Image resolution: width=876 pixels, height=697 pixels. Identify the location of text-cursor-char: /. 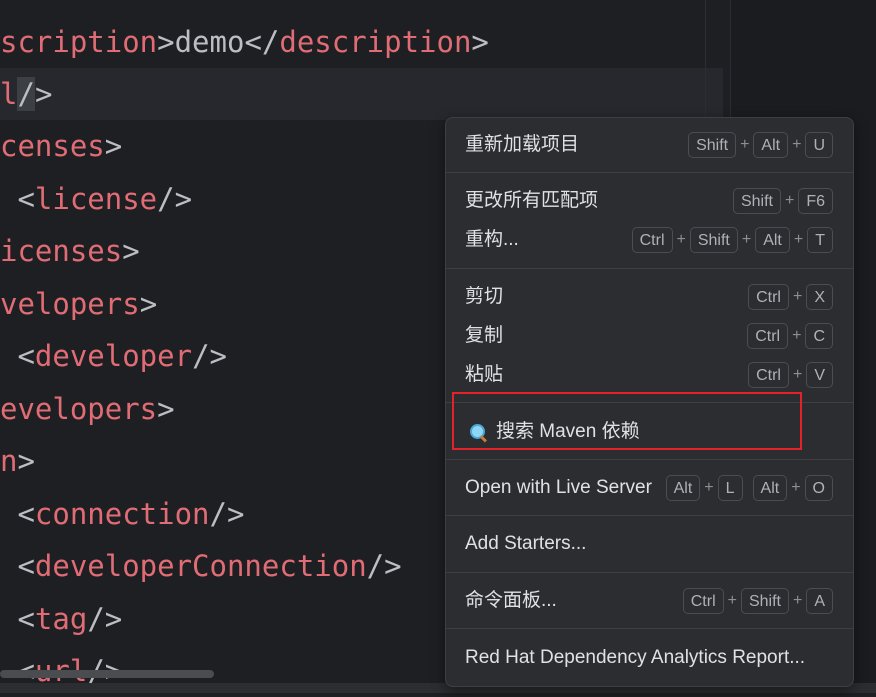
(26, 94).